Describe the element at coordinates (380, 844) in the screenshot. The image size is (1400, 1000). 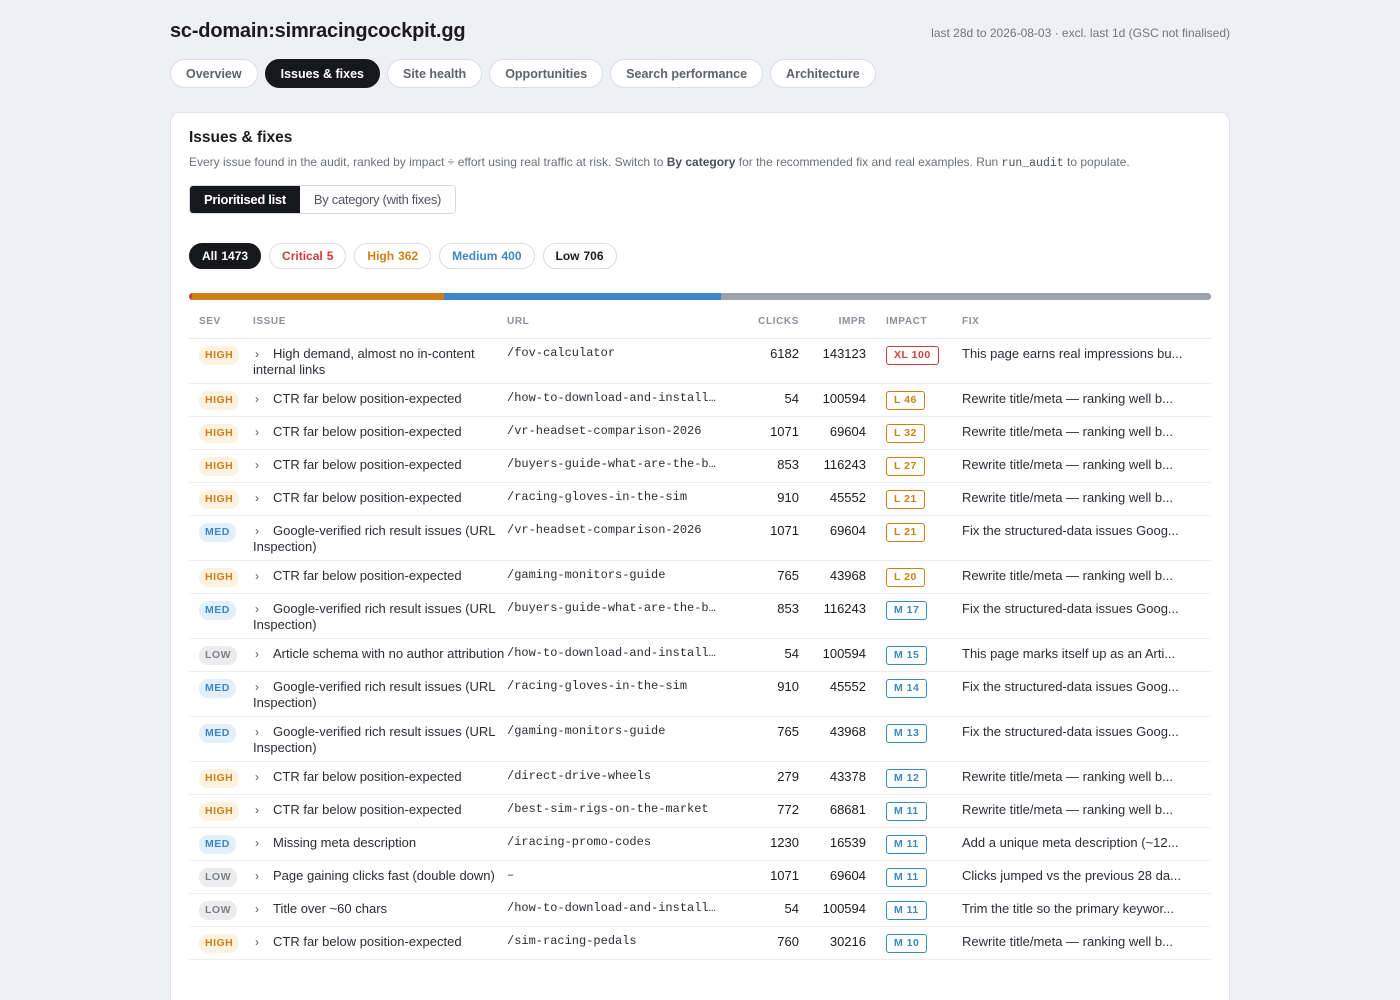
I see `issue-cell: › Missing meta description` at that location.